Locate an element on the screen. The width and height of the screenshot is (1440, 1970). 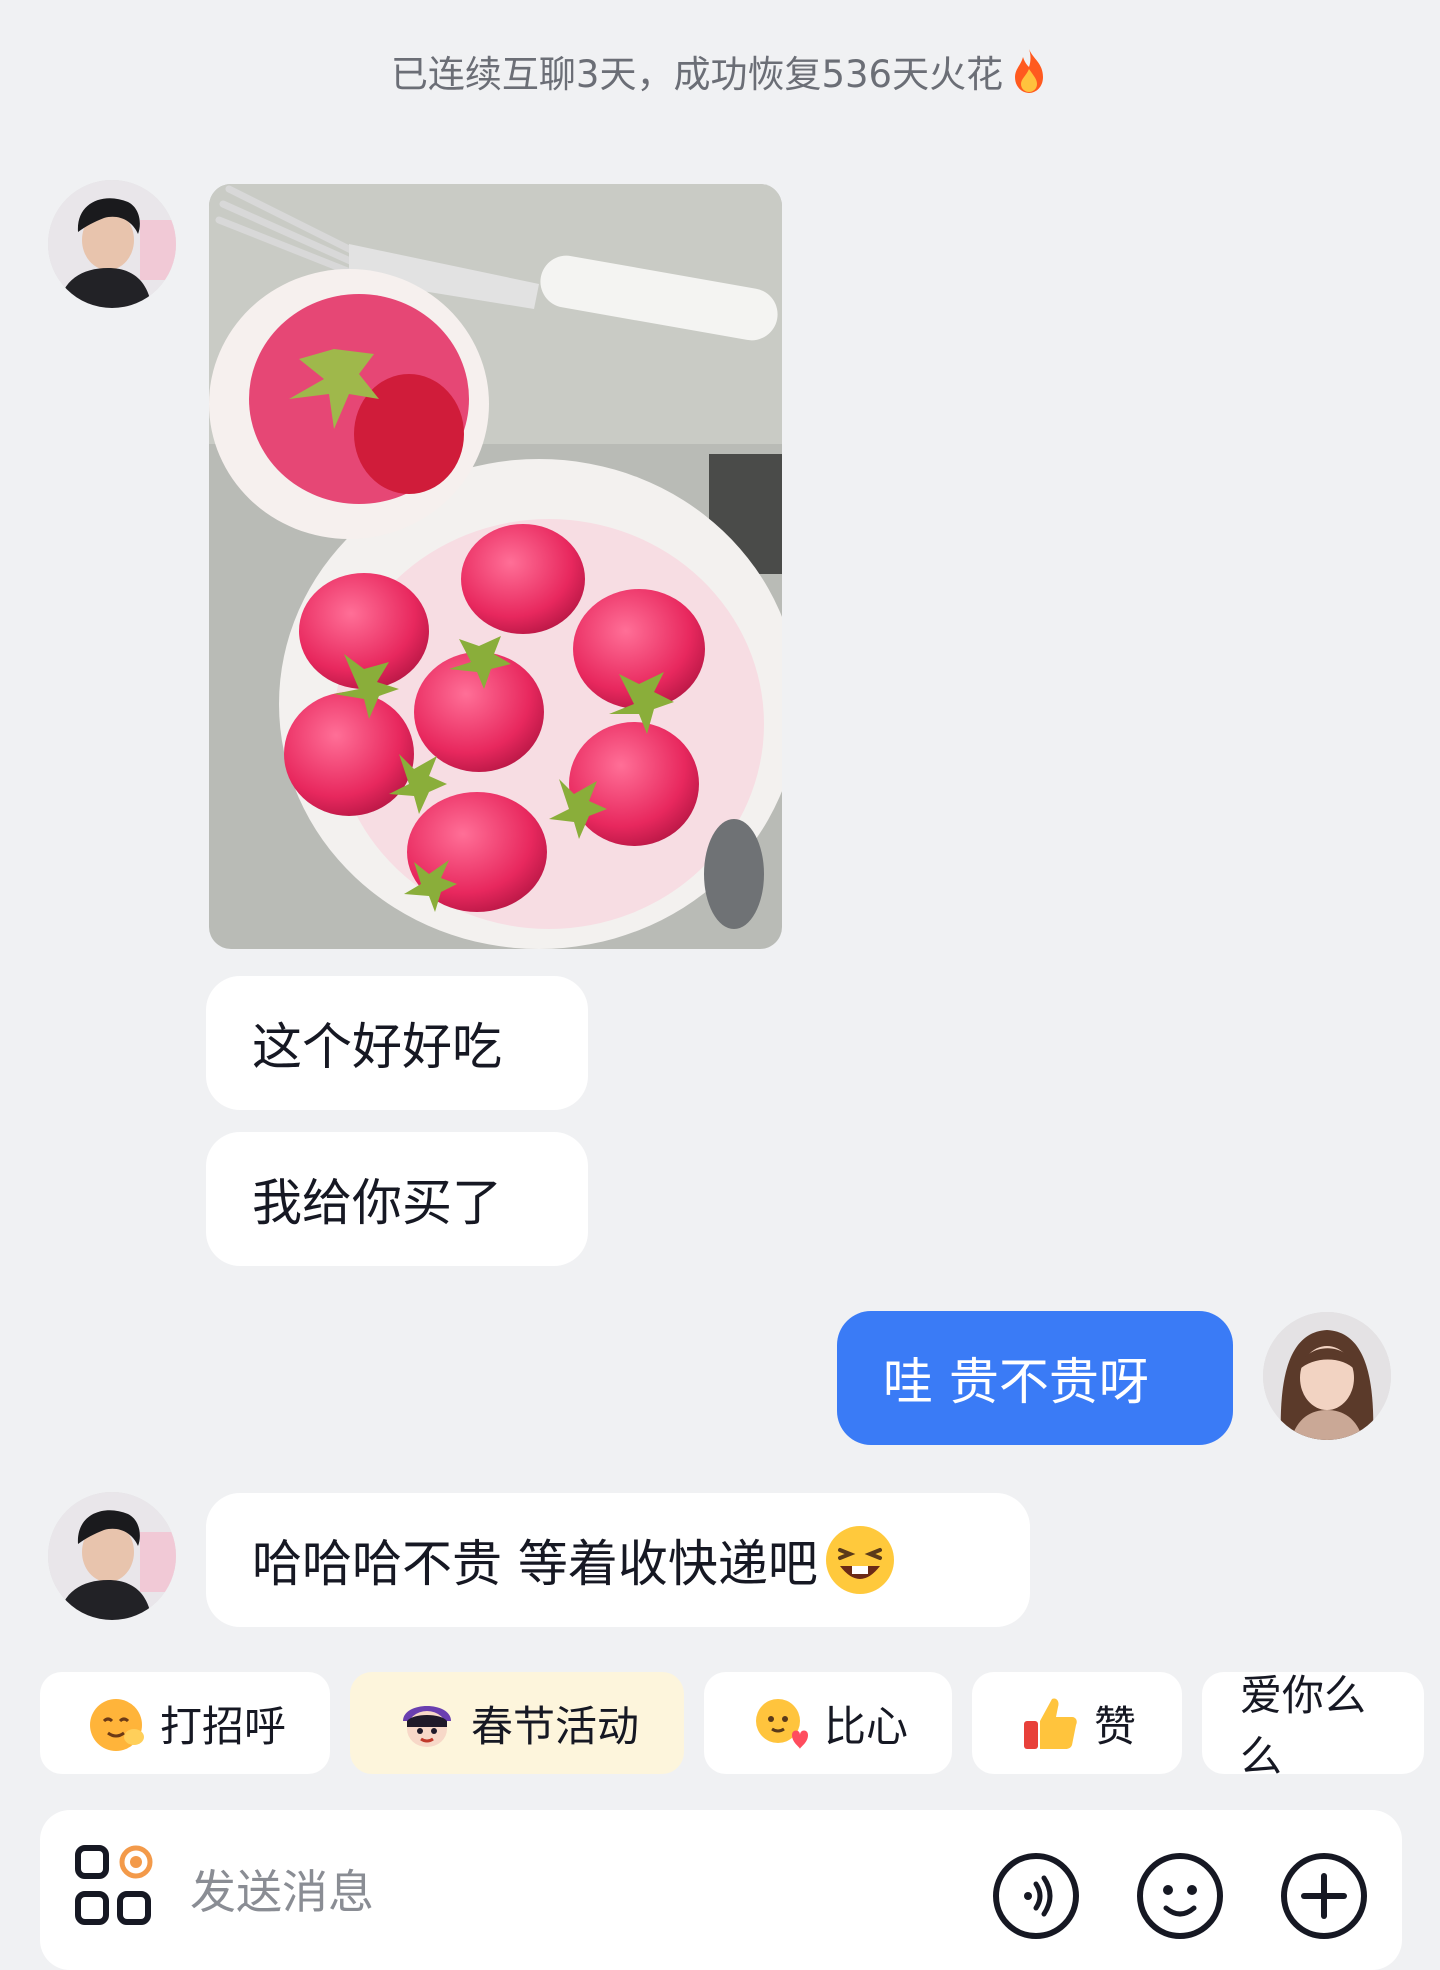
message-text: 这个好好吃 is located at coordinates (377, 1047).